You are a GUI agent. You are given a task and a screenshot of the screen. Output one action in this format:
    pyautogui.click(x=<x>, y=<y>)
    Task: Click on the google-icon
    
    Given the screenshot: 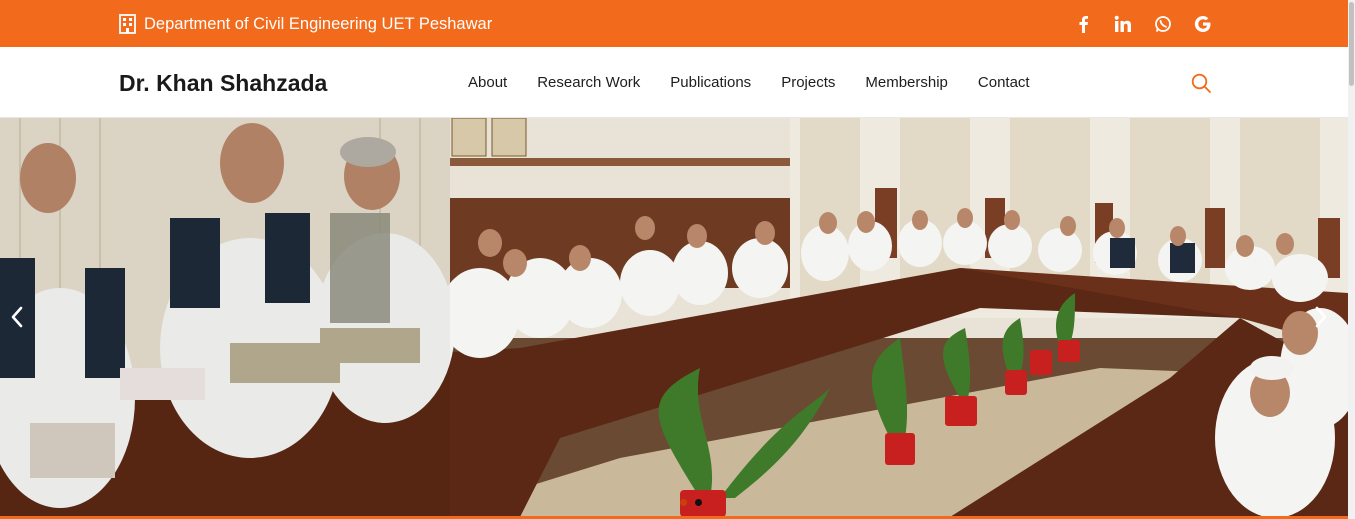 What is the action you would take?
    pyautogui.click(x=1203, y=24)
    